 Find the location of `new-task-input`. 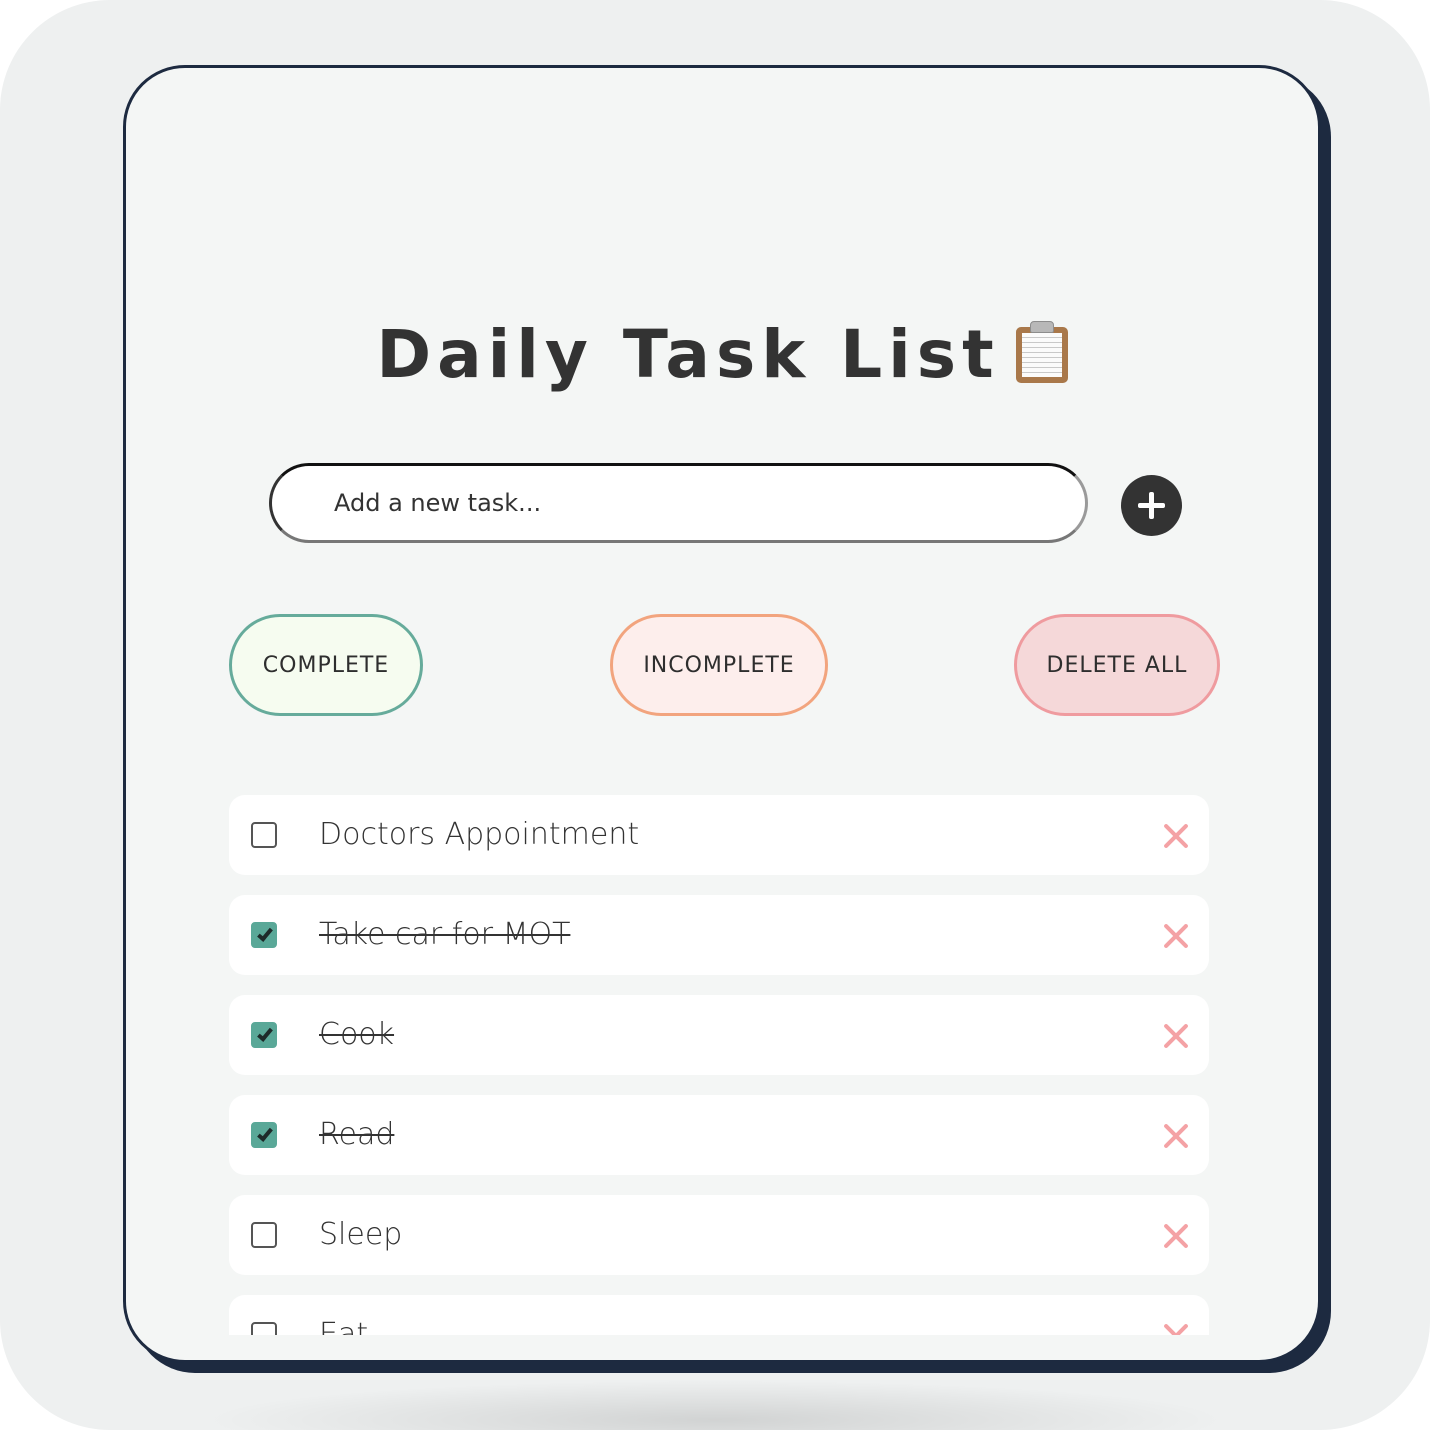

new-task-input is located at coordinates (678, 503).